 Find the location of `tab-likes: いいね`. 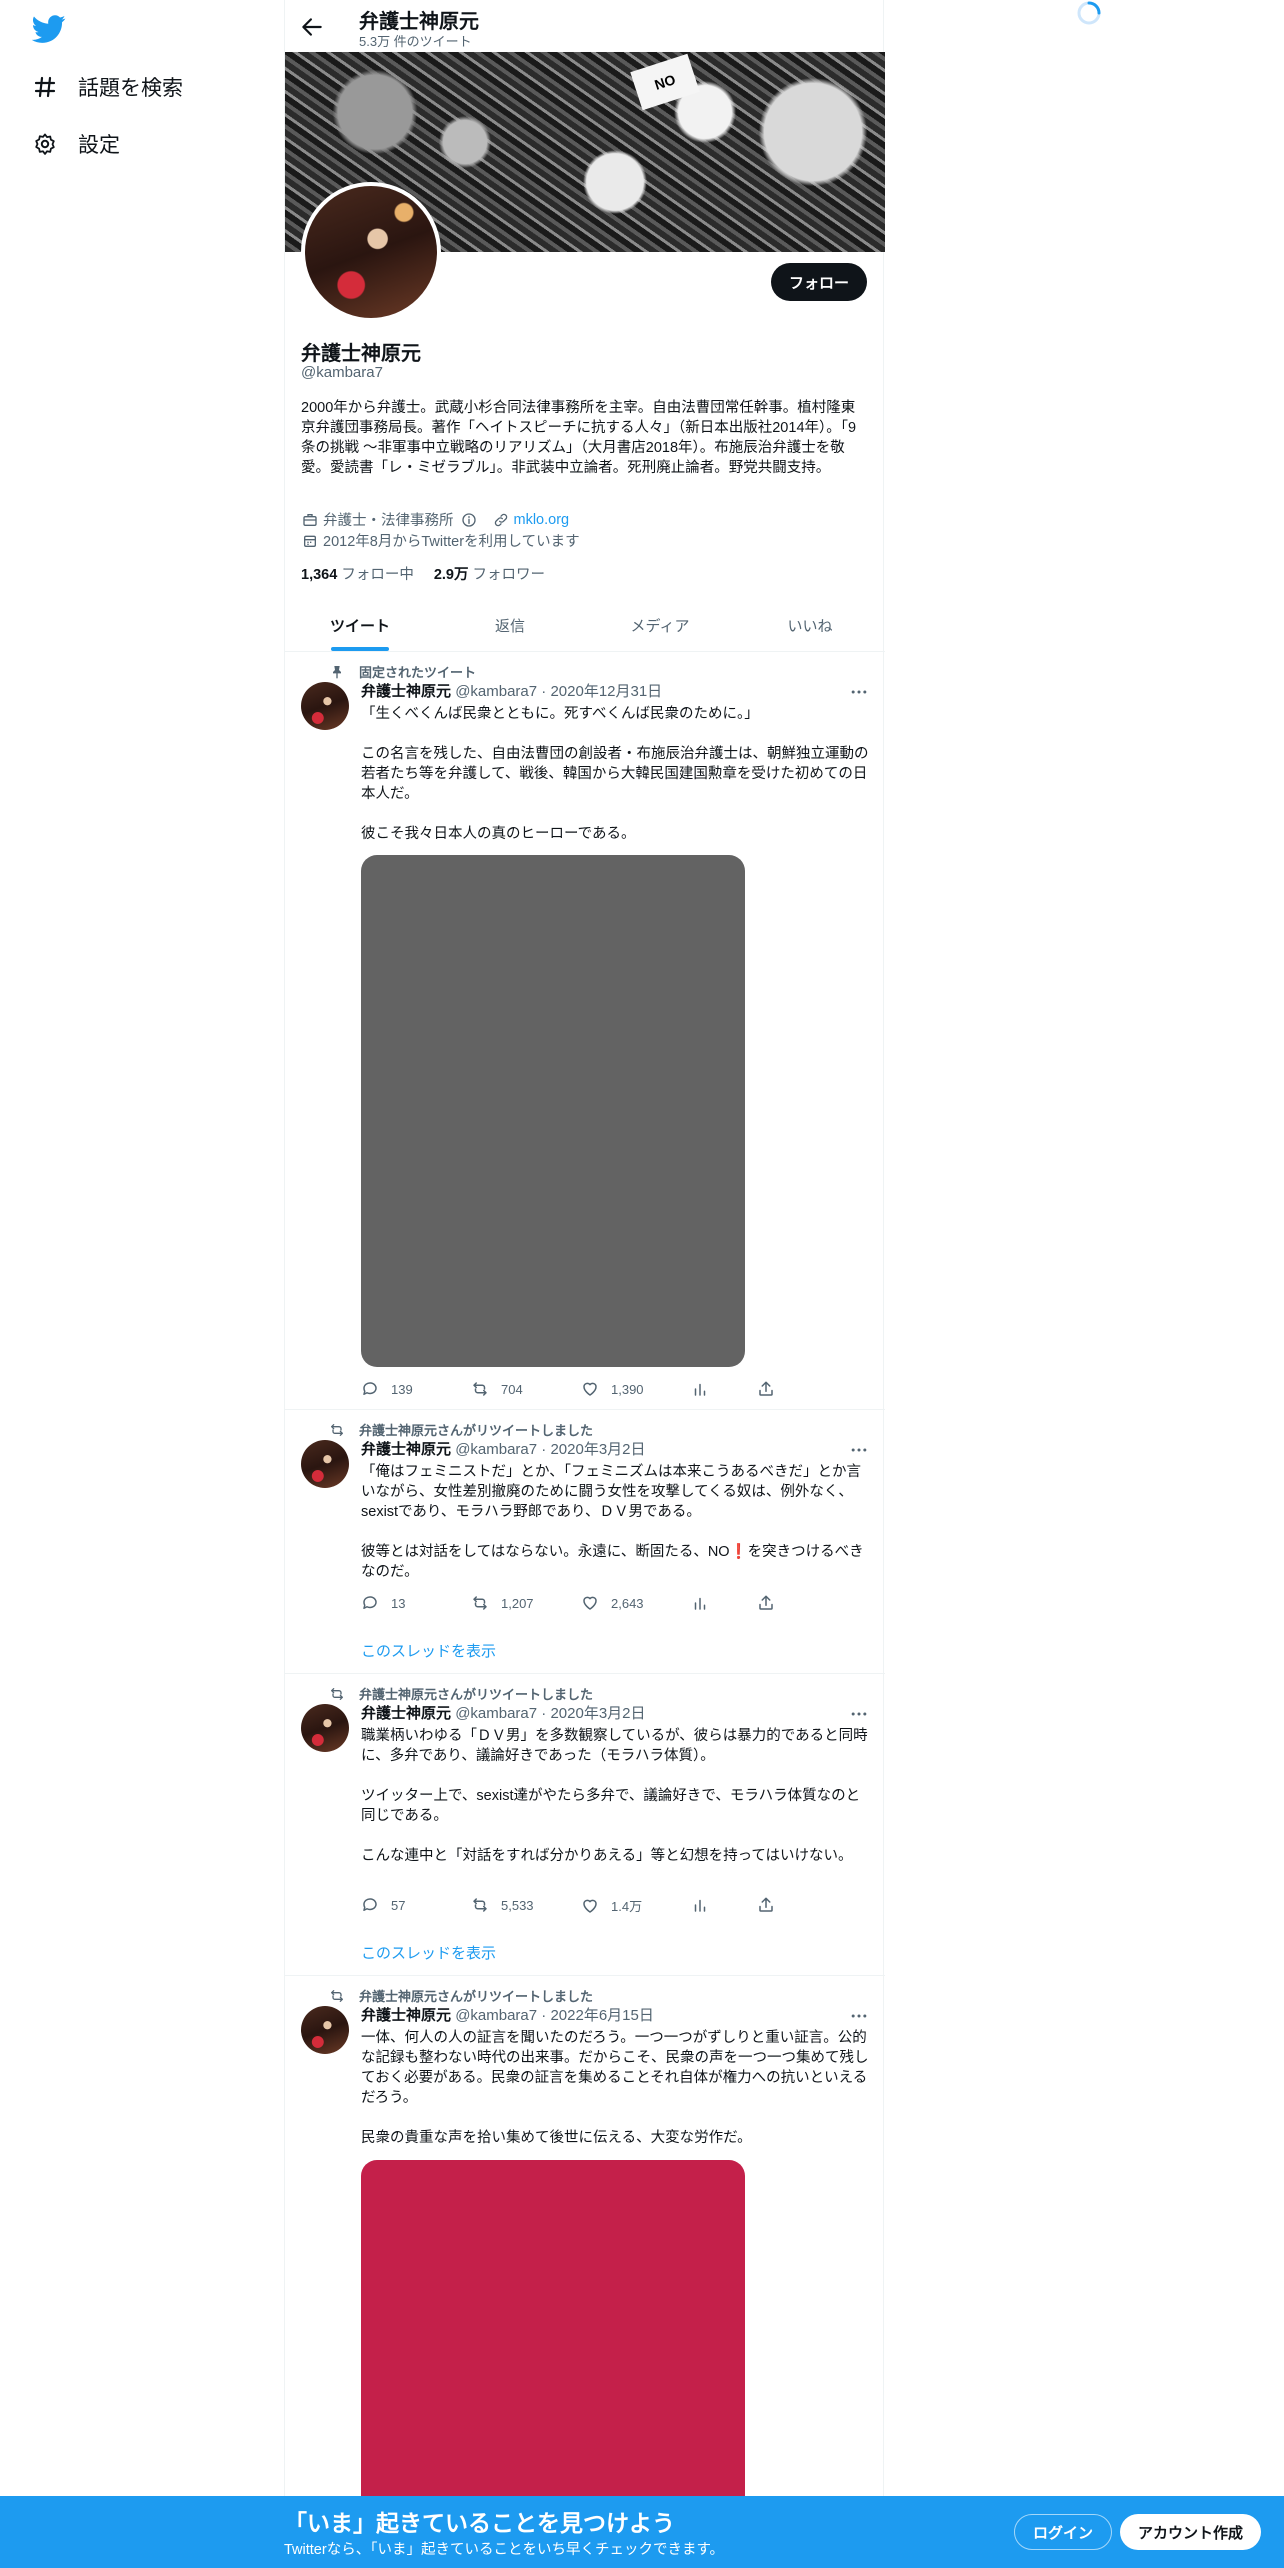

tab-likes: いいね is located at coordinates (810, 625).